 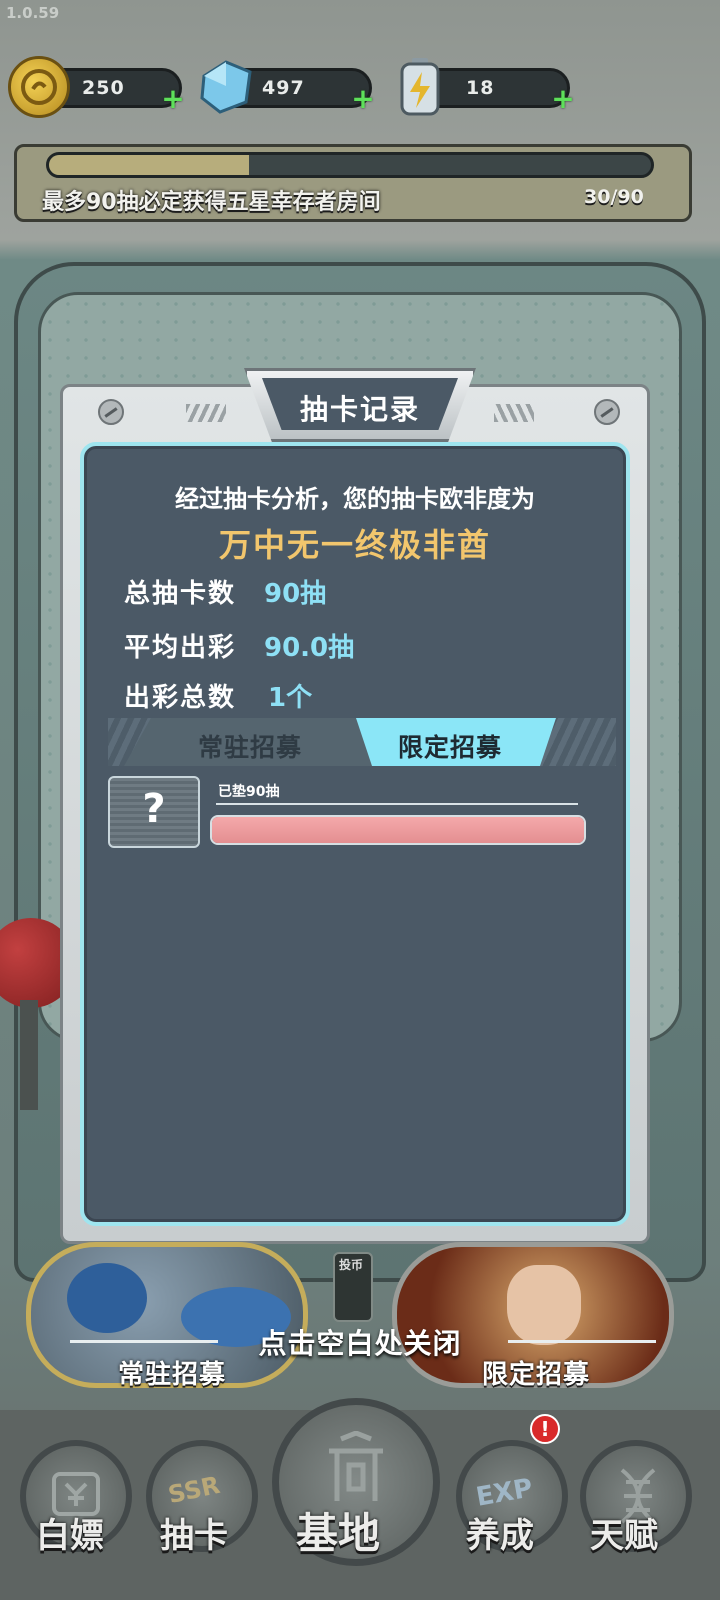 What do you see at coordinates (29, 1055) in the screenshot?
I see `joystick-stick` at bounding box center [29, 1055].